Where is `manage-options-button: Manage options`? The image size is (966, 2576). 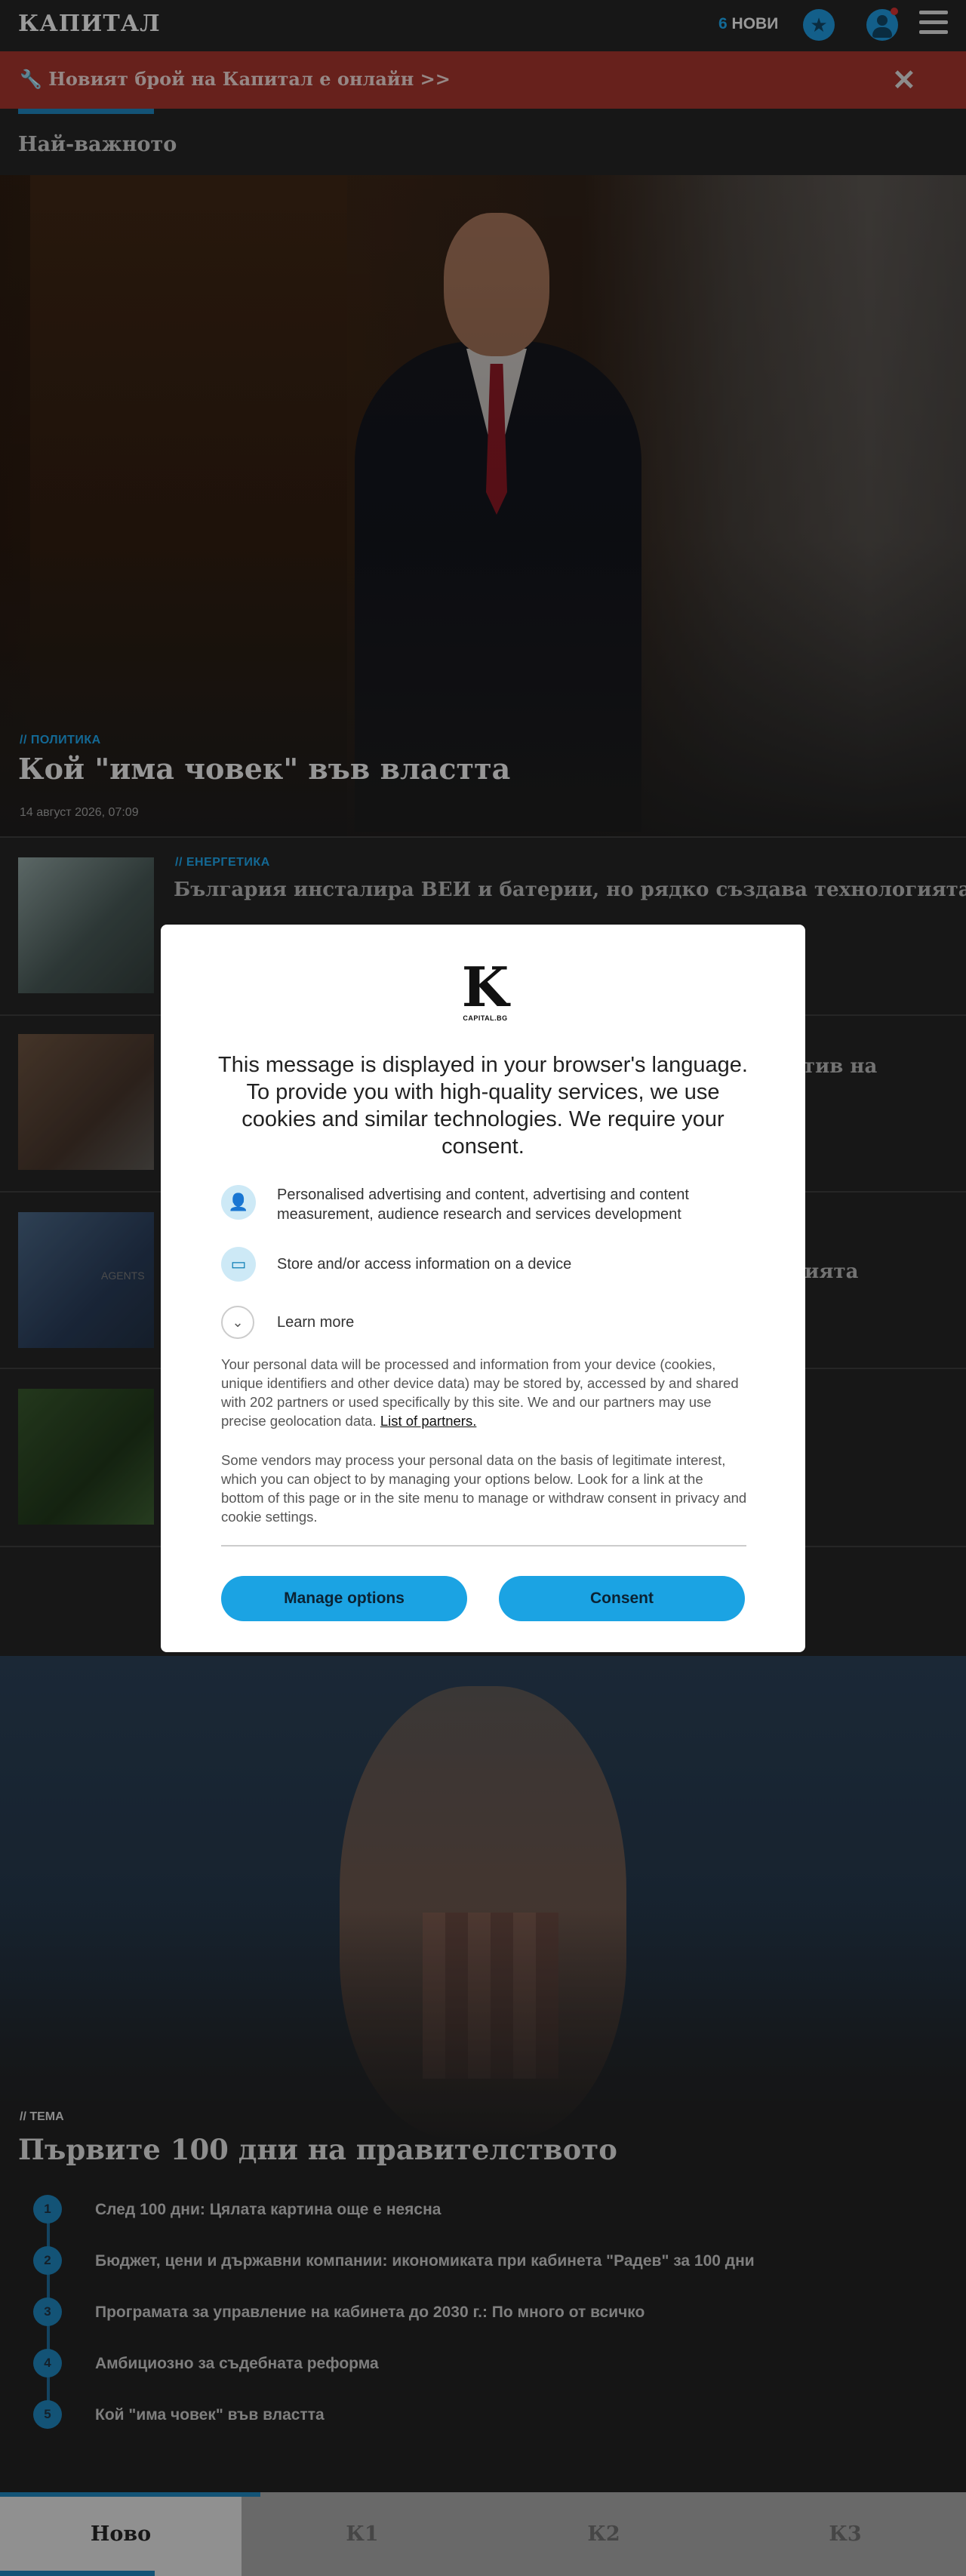 manage-options-button: Manage options is located at coordinates (344, 1599).